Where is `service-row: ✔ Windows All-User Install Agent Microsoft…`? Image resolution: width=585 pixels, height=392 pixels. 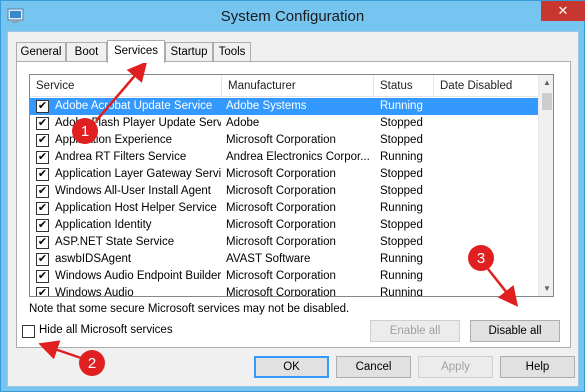
service-row: ✔ Windows All-User Install Agent Microsoft… is located at coordinates (284, 191).